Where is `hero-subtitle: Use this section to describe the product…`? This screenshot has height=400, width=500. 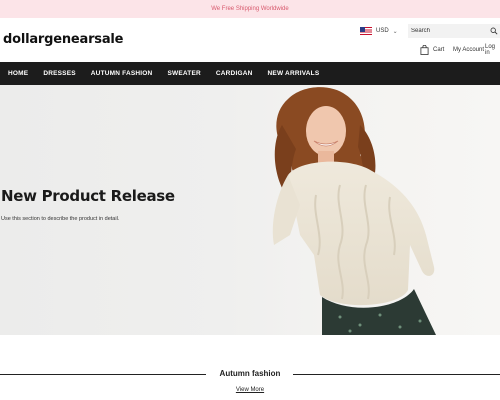 hero-subtitle: Use this section to describe the product… is located at coordinates (60, 219).